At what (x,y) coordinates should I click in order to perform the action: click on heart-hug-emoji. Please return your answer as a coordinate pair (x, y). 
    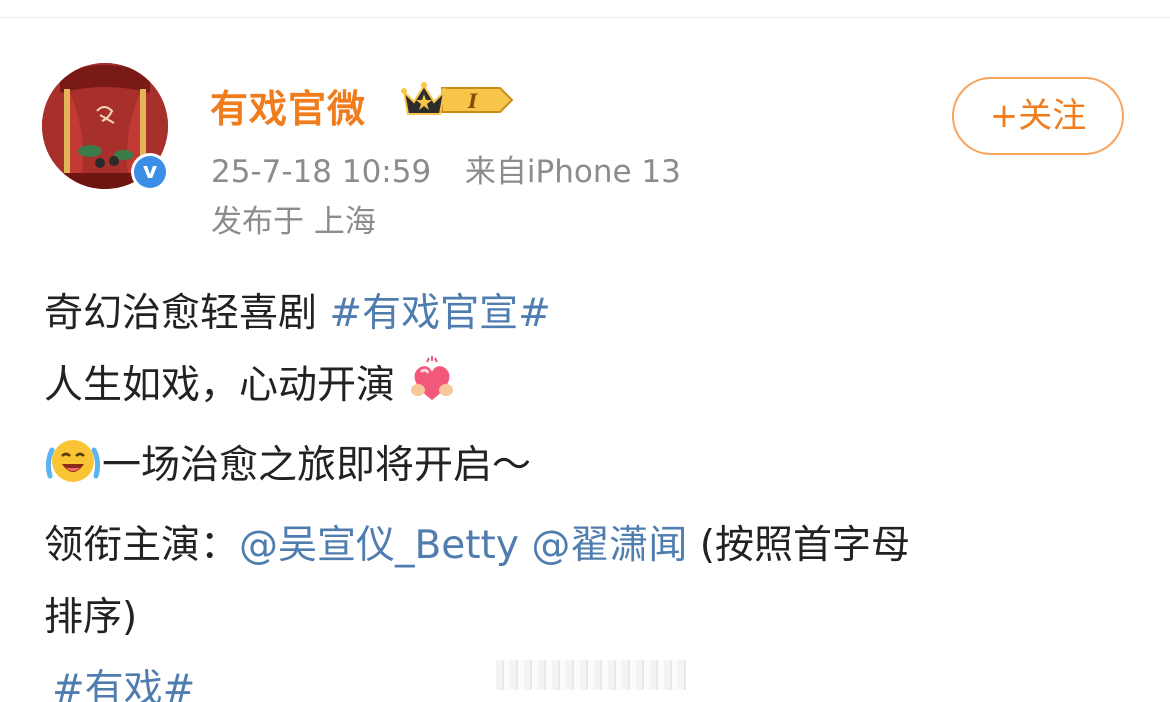
    Looking at the image, I should click on (432, 393).